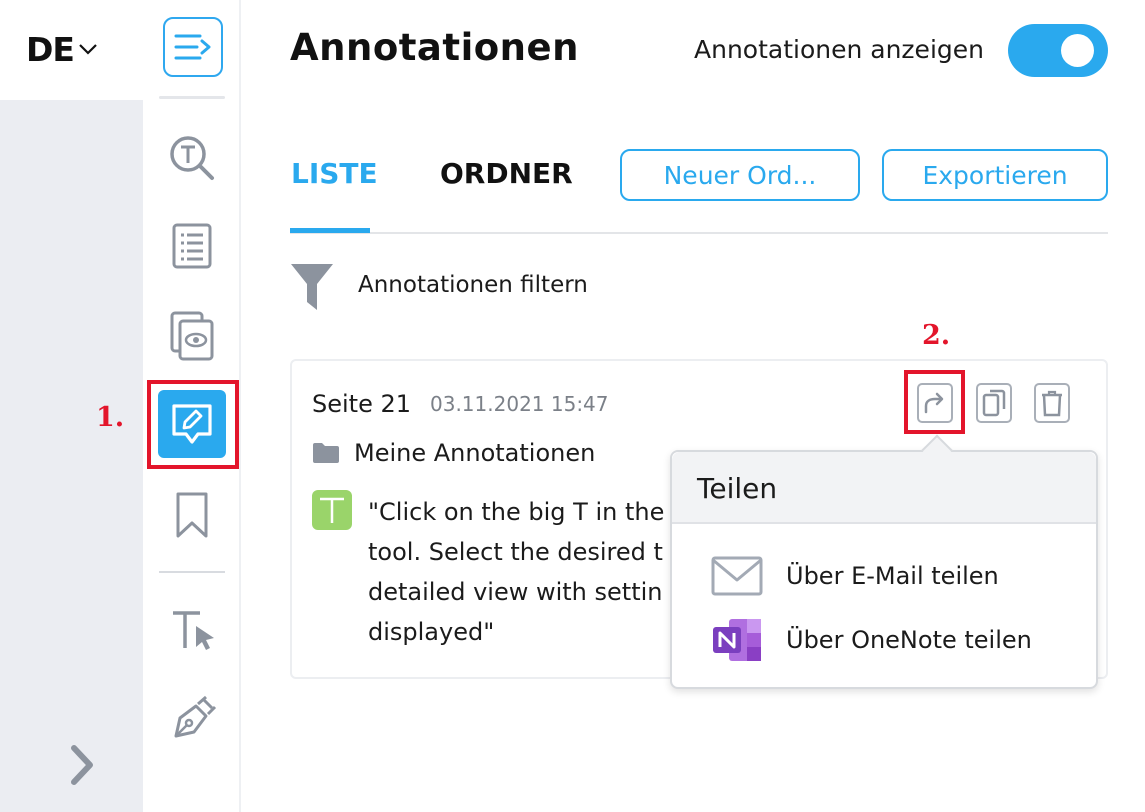 This screenshot has height=812, width=1145. I want to click on share-popup-title: Teilen, so click(737, 488).